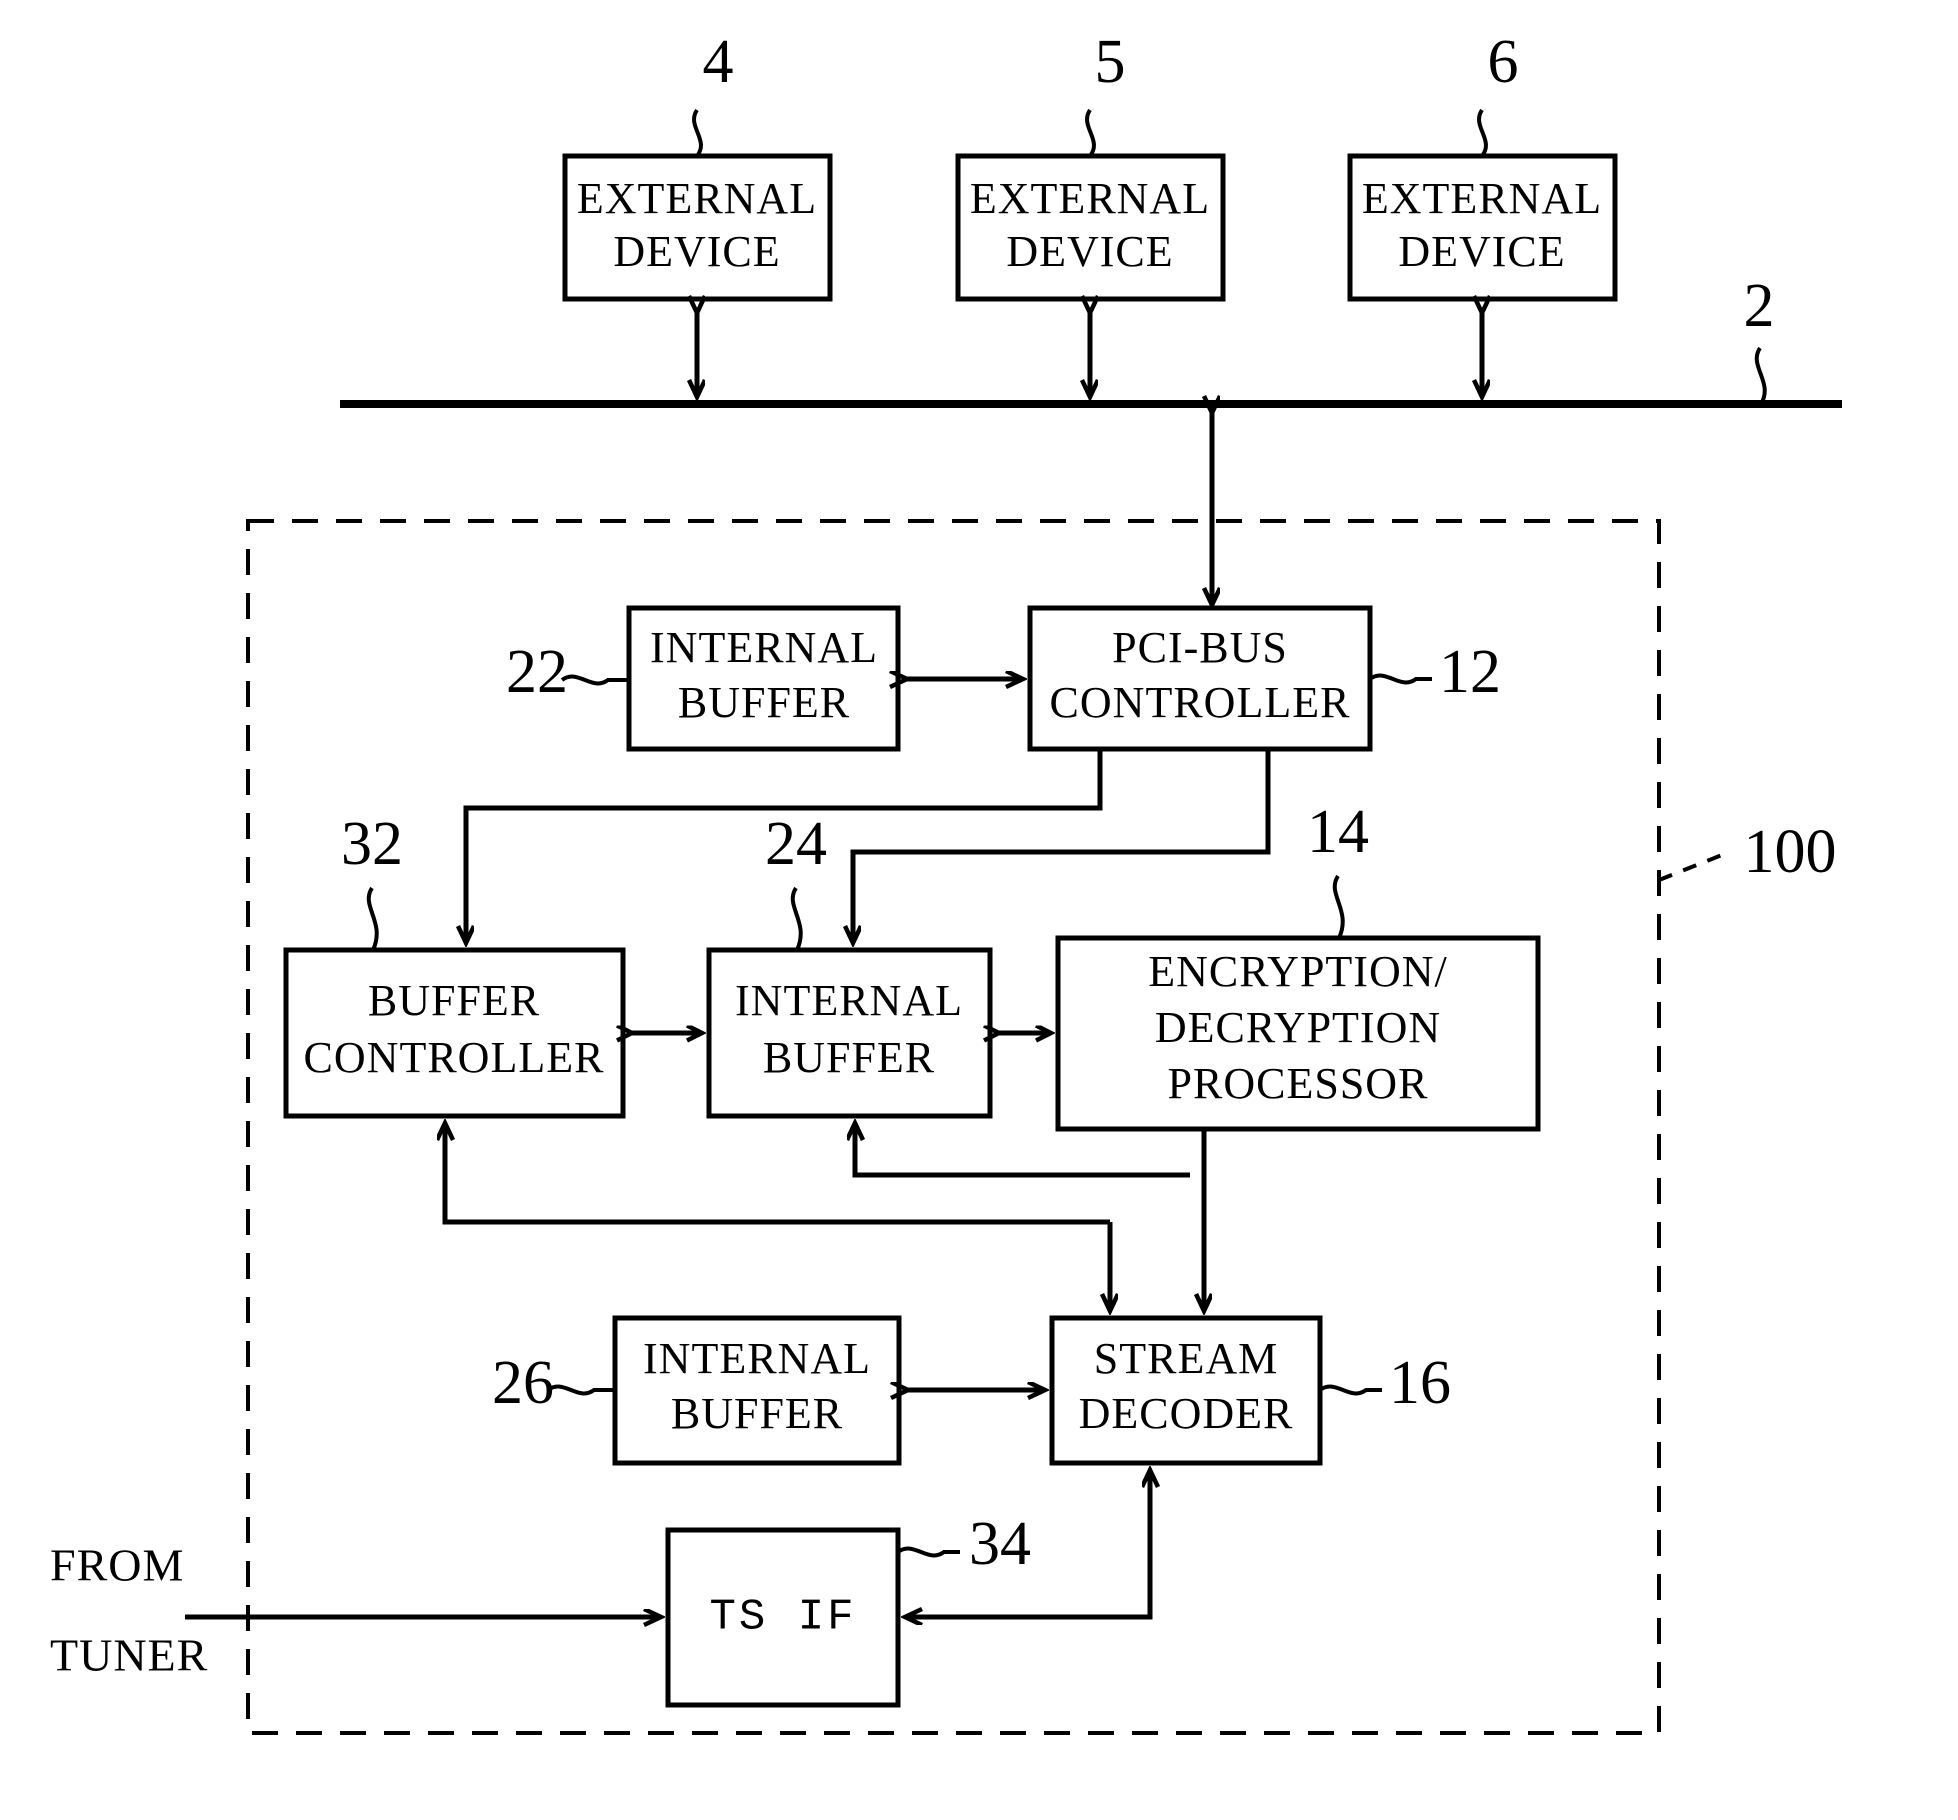  I want to click on ref-12: 12, so click(1470, 672).